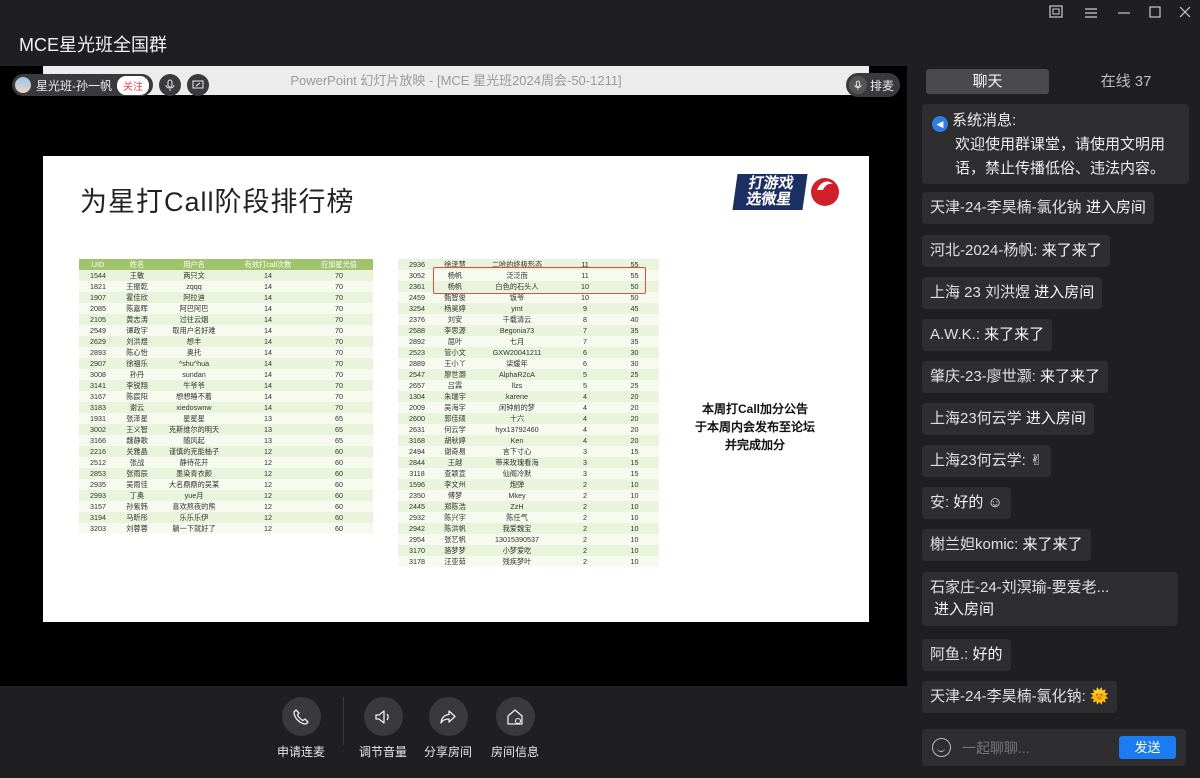 The height and width of the screenshot is (778, 1200). Describe the element at coordinates (417, 352) in the screenshot. I see `table-cell: 2523` at that location.